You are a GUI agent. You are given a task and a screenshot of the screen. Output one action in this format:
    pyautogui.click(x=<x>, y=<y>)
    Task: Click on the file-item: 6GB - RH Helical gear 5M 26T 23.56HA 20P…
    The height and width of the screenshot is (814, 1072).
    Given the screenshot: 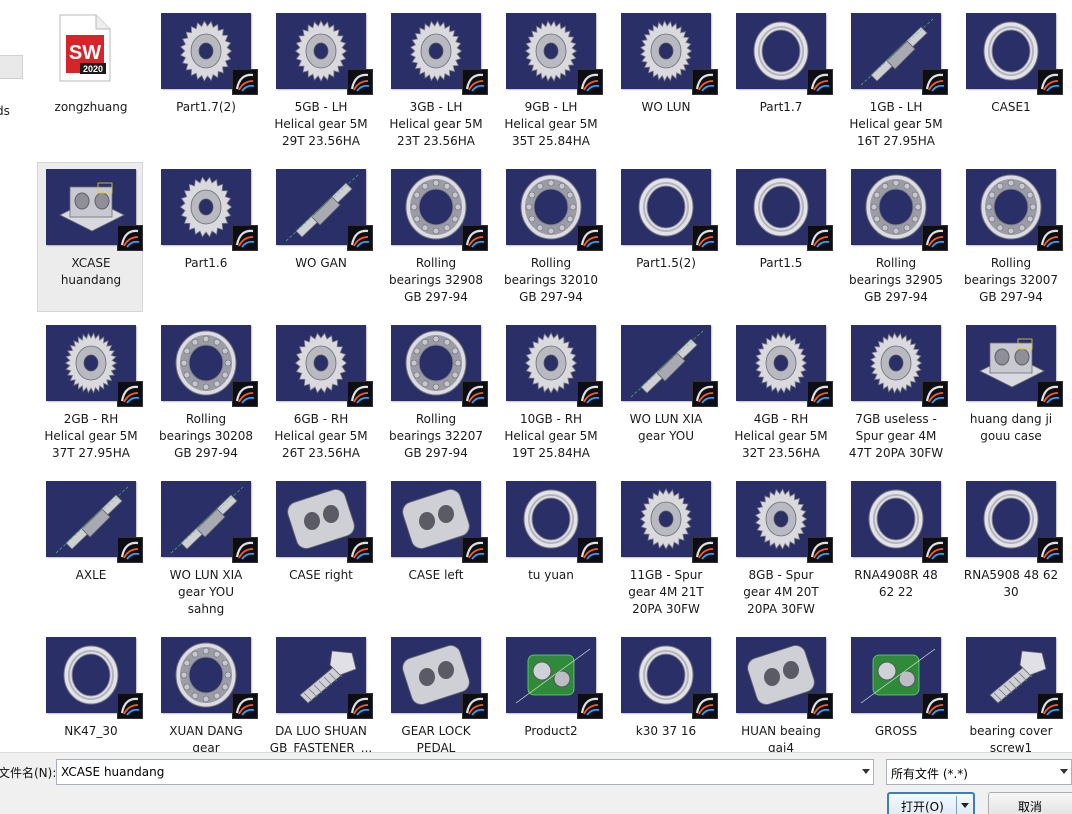 What is the action you would take?
    pyautogui.click(x=320, y=393)
    